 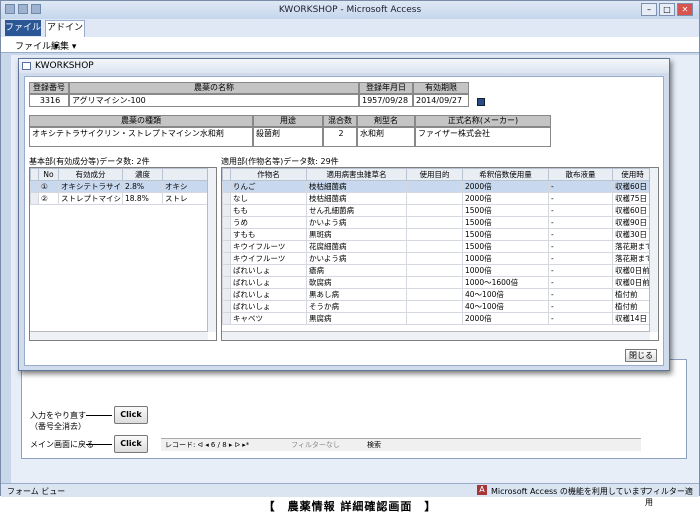 What do you see at coordinates (505, 306) in the screenshot?
I see `table-cell: 40〜100倍` at bounding box center [505, 306].